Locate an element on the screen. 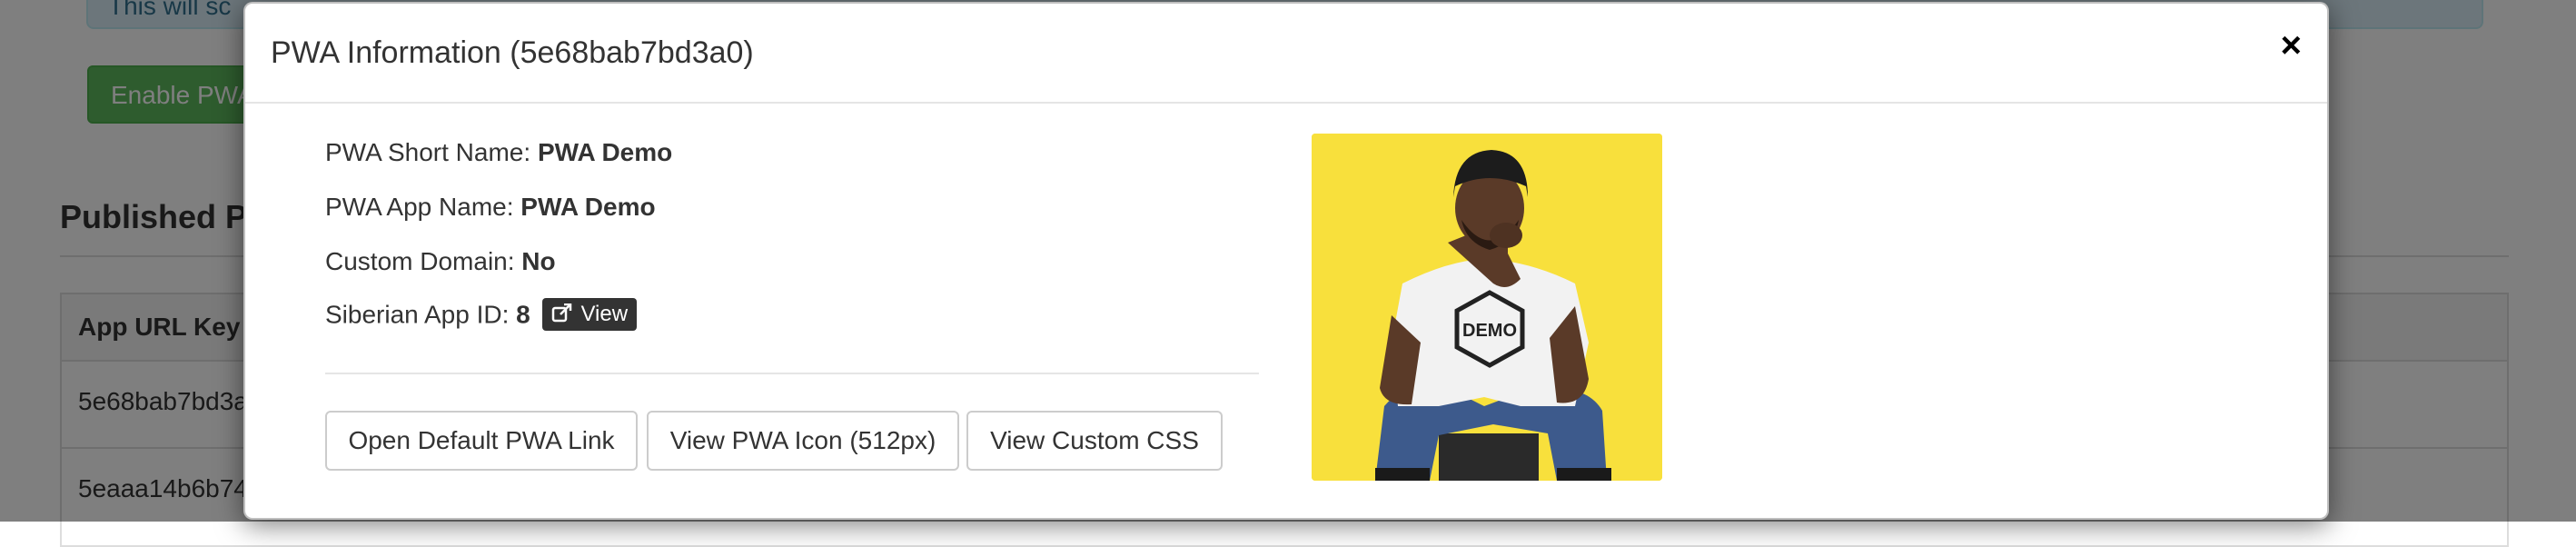 The width and height of the screenshot is (2576, 547). modal-title: PWA Information (5e68bab7bd3a0) is located at coordinates (512, 52).